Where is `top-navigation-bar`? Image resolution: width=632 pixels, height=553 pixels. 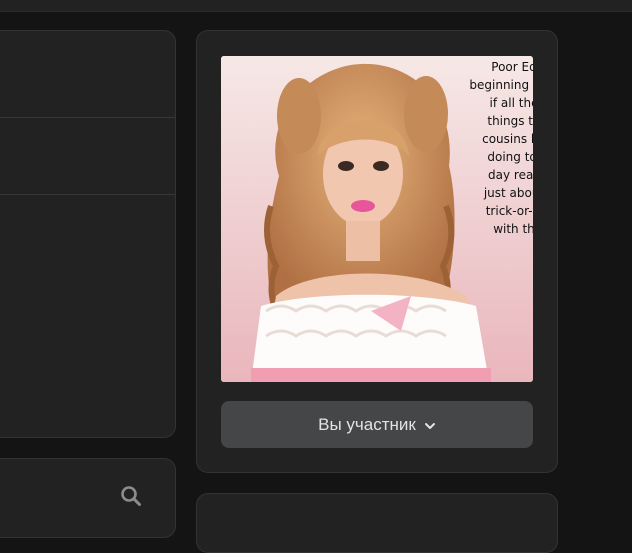
top-navigation-bar is located at coordinates (316, 6).